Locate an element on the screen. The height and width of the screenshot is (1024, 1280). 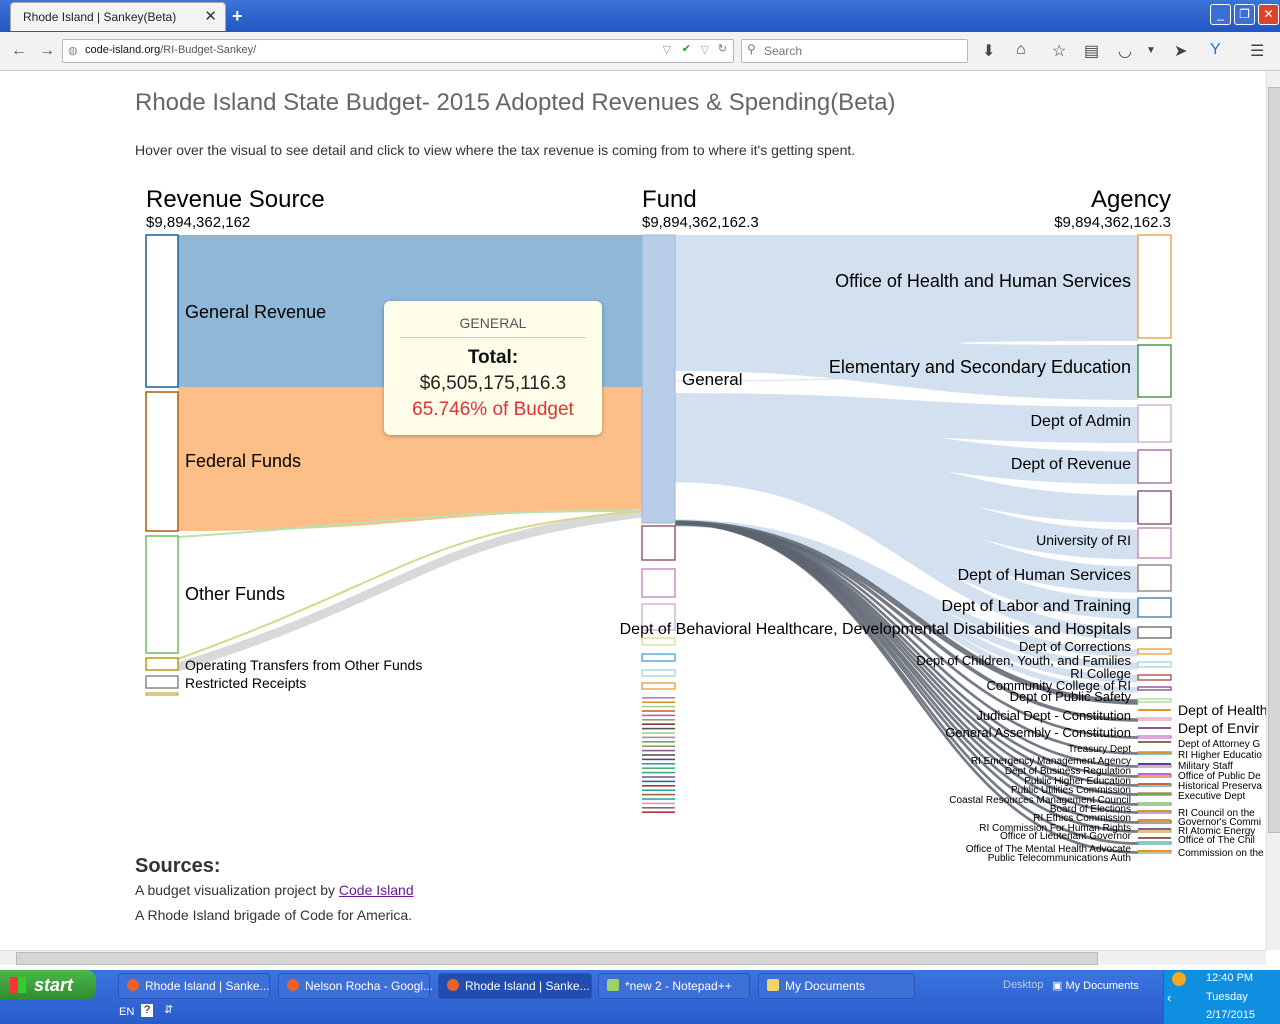
code-island-link: Code Island is located at coordinates (376, 890).